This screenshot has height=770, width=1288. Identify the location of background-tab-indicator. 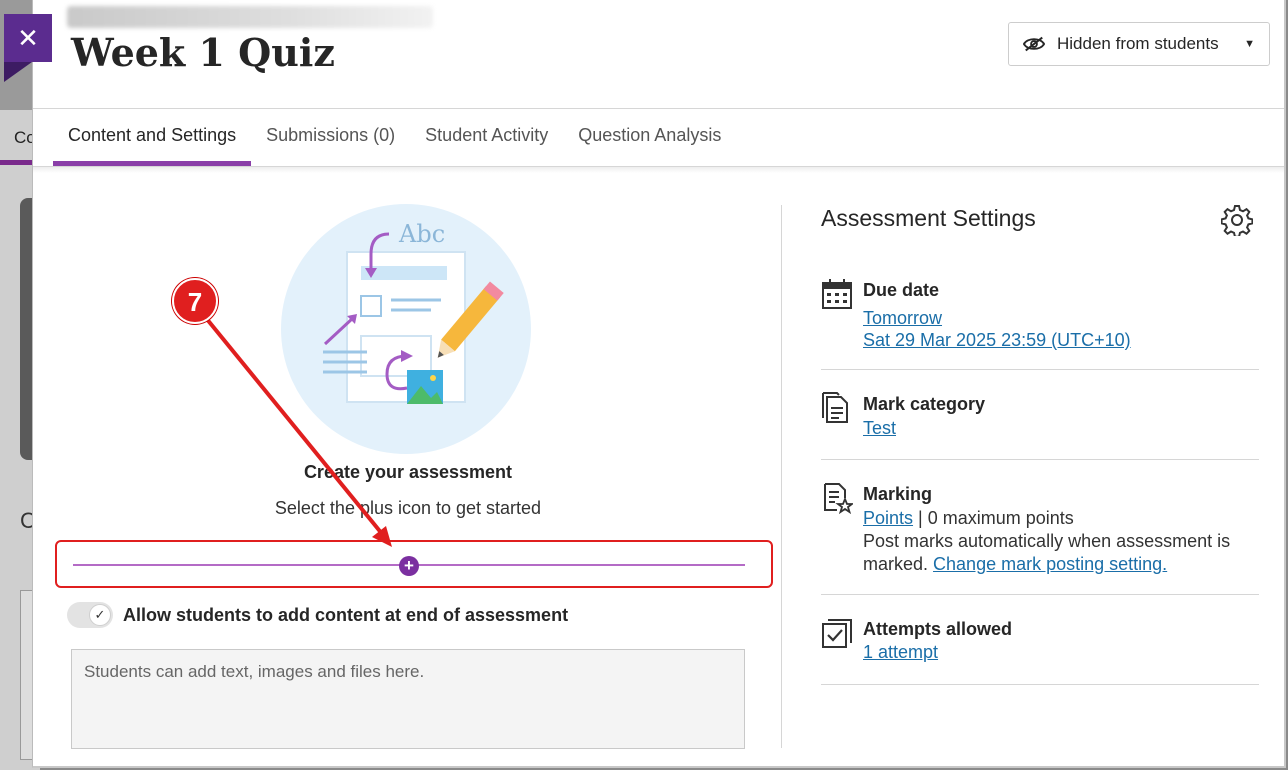
(16, 162).